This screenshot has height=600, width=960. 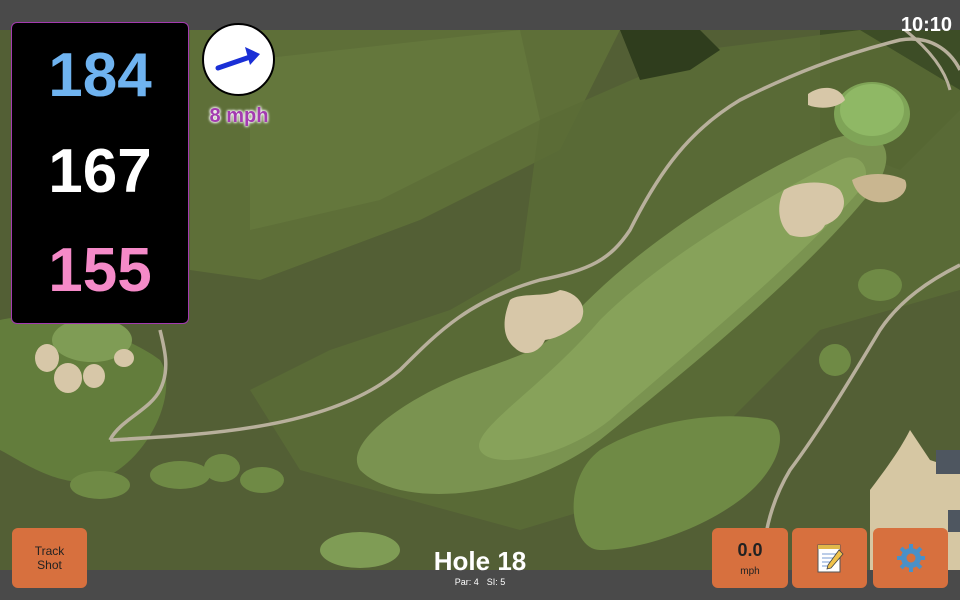 What do you see at coordinates (239, 116) in the screenshot?
I see `wind-speed: 8 mph` at bounding box center [239, 116].